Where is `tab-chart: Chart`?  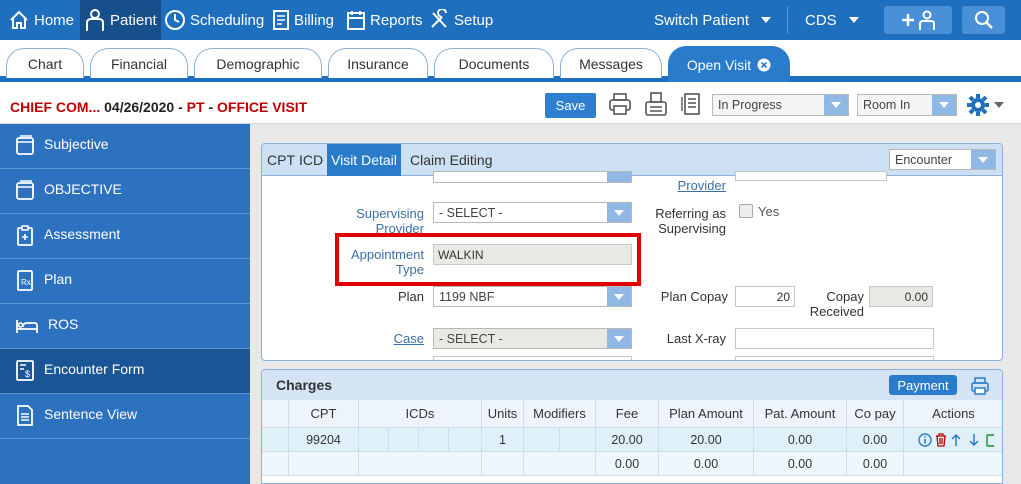 tab-chart: Chart is located at coordinates (45, 63).